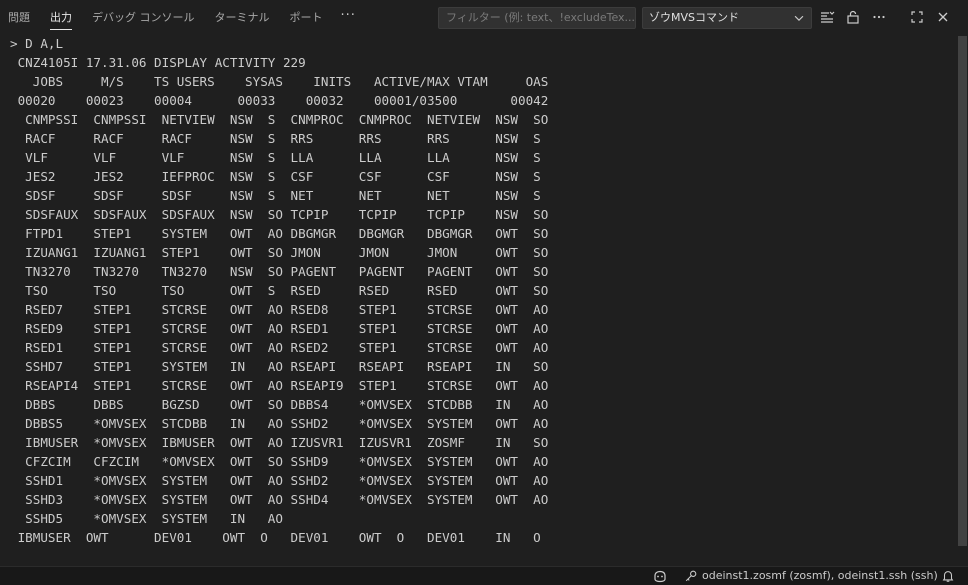  What do you see at coordinates (37, 43) in the screenshot?
I see `output-line: > D A,L` at bounding box center [37, 43].